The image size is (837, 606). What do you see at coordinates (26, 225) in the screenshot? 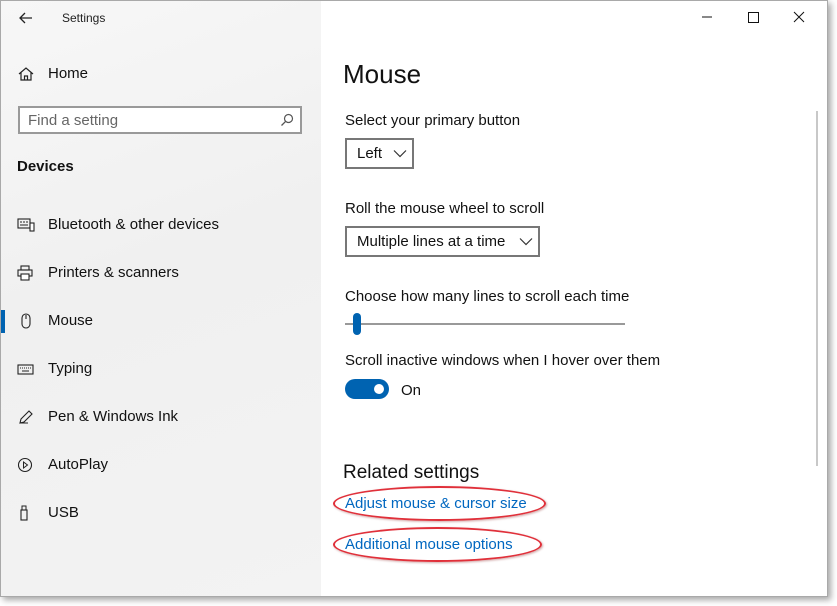
I see `bluetooth-devices-icon` at bounding box center [26, 225].